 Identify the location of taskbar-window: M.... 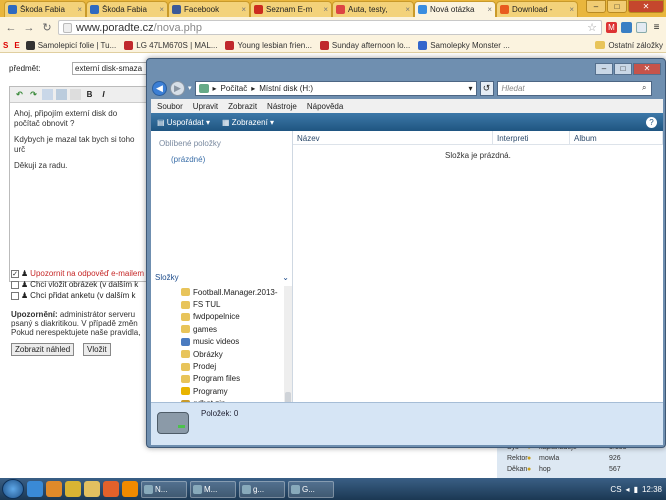
(213, 489).